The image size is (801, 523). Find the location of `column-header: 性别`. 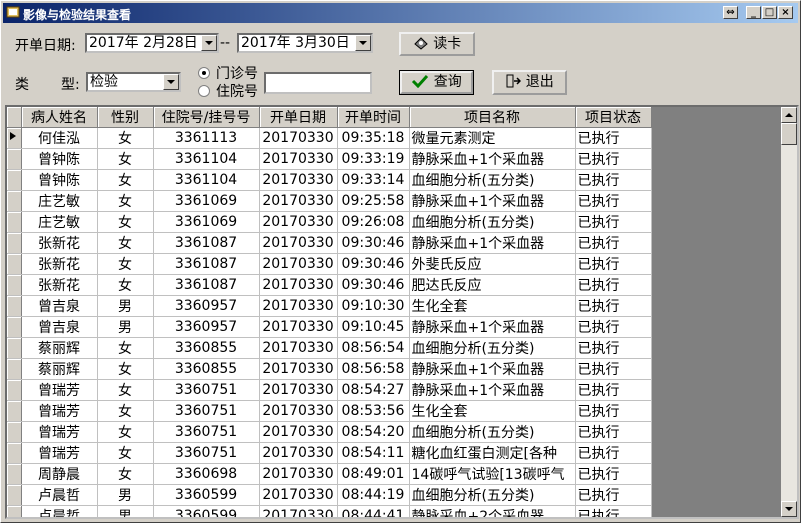

column-header: 性别 is located at coordinates (125, 117).